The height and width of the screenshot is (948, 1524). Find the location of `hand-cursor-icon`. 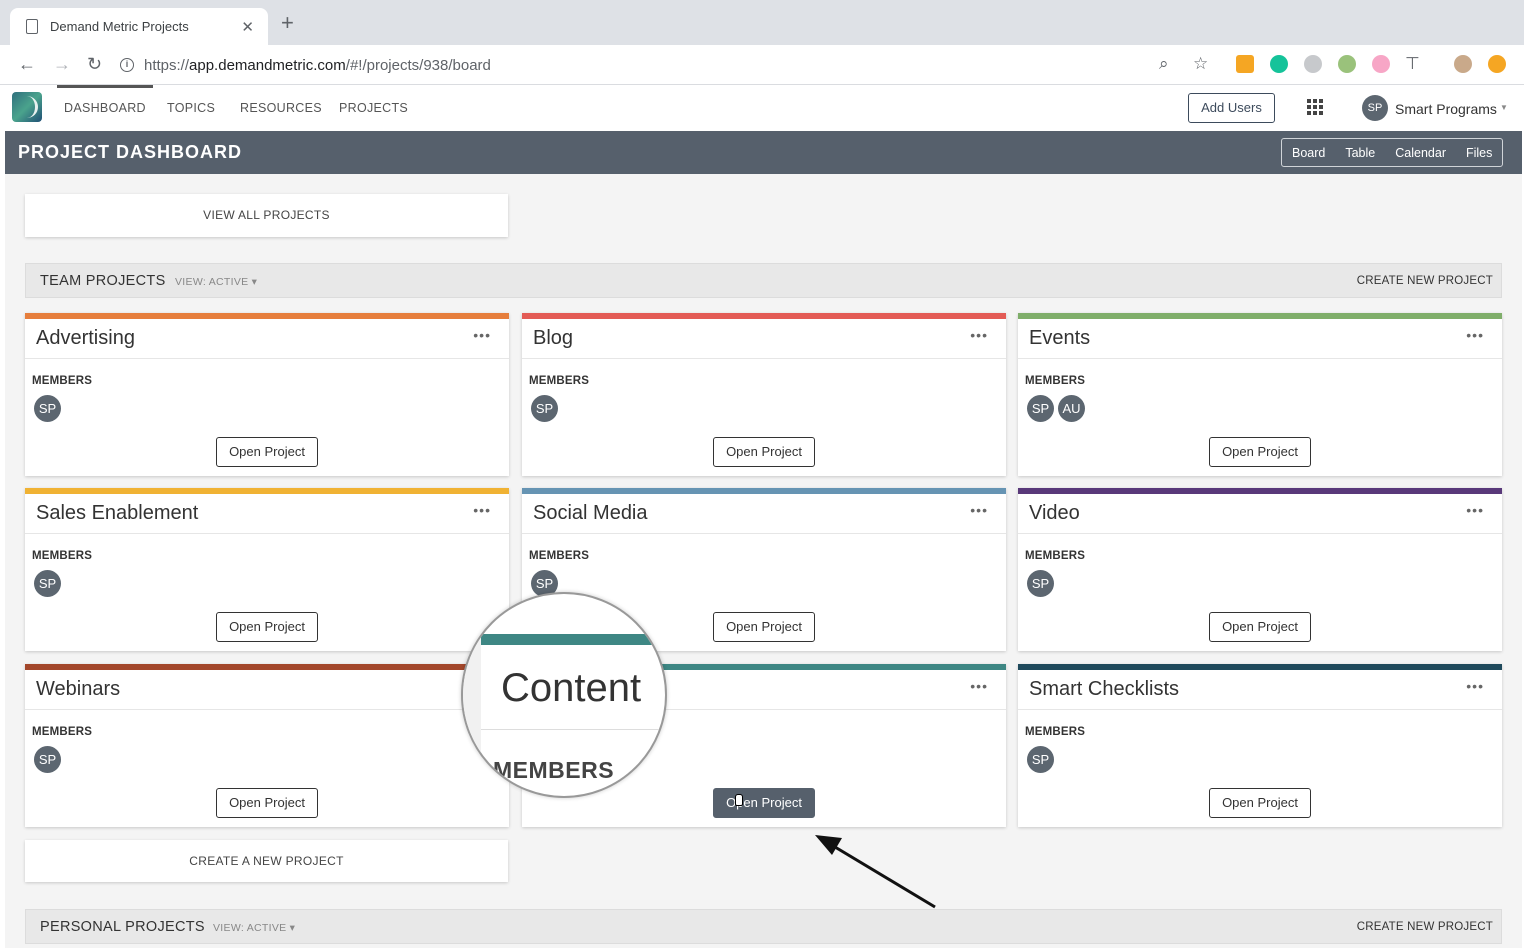

hand-cursor-icon is located at coordinates (739, 800).